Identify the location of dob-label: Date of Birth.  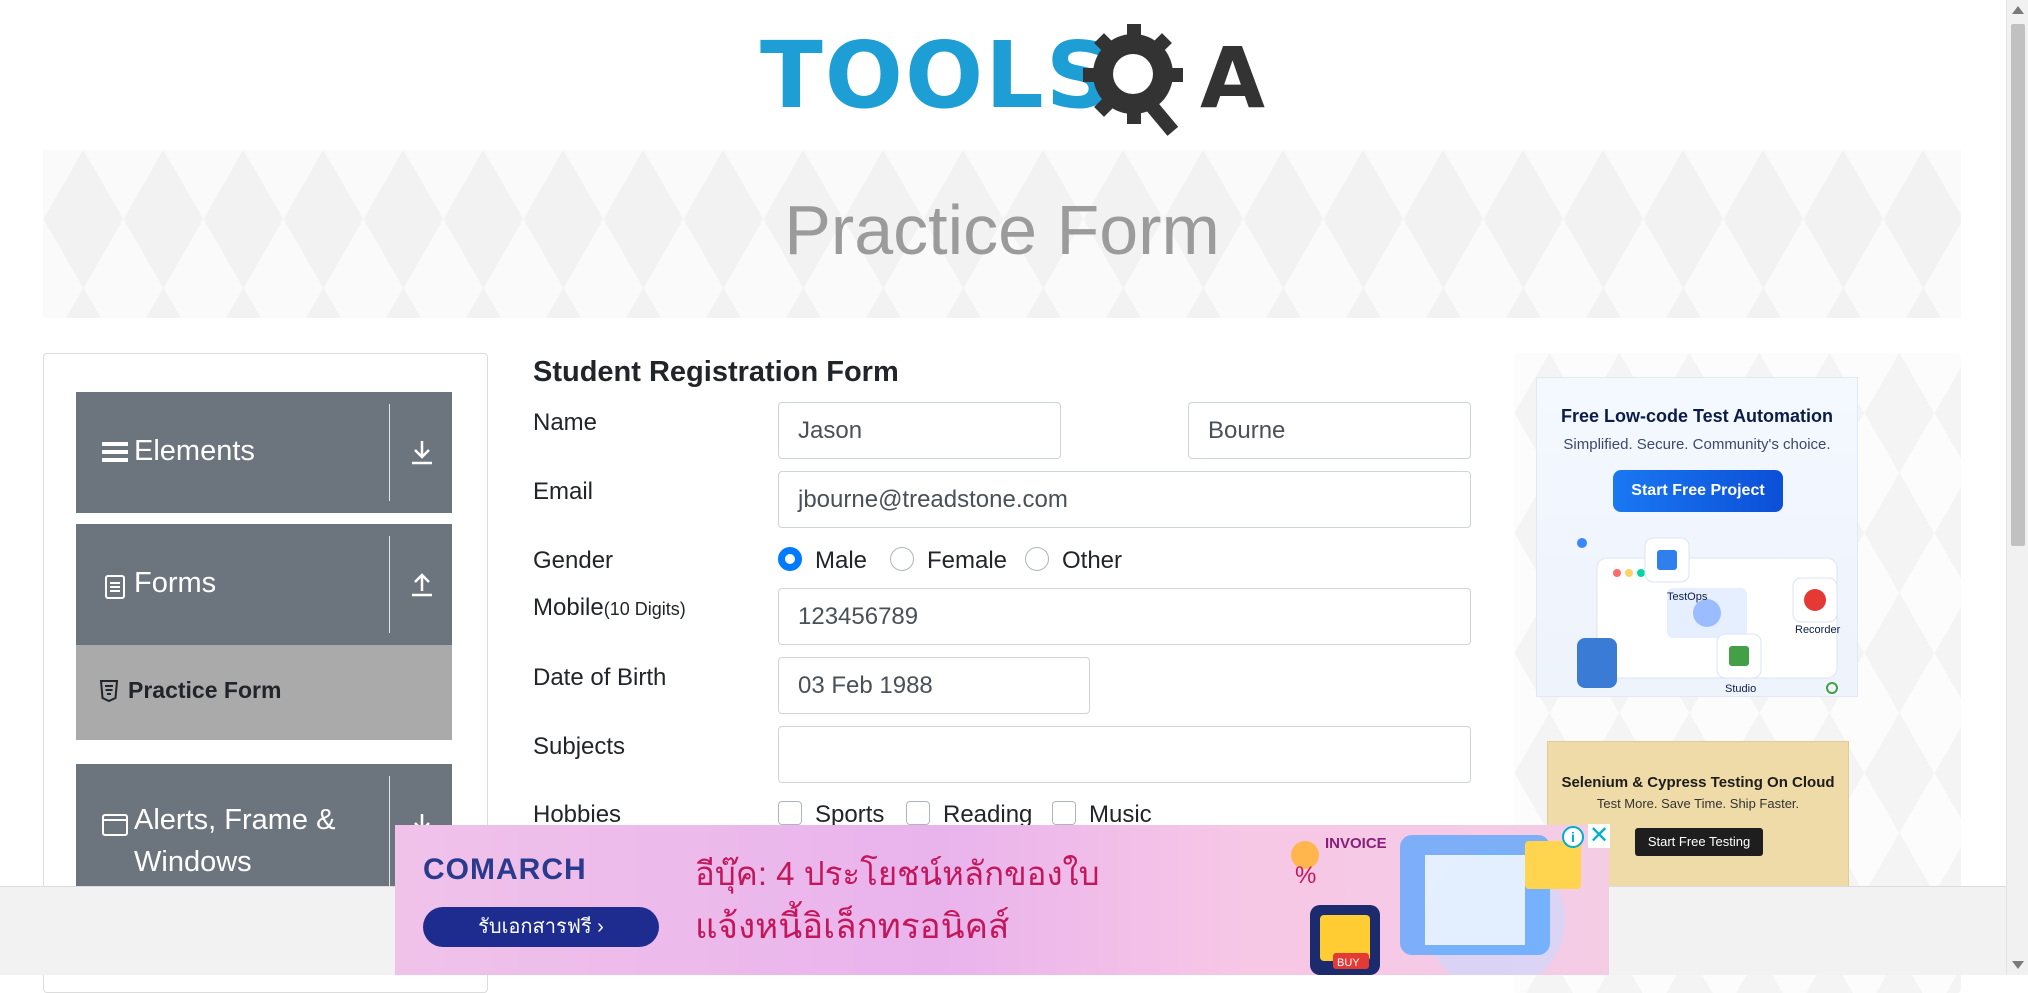
(600, 677).